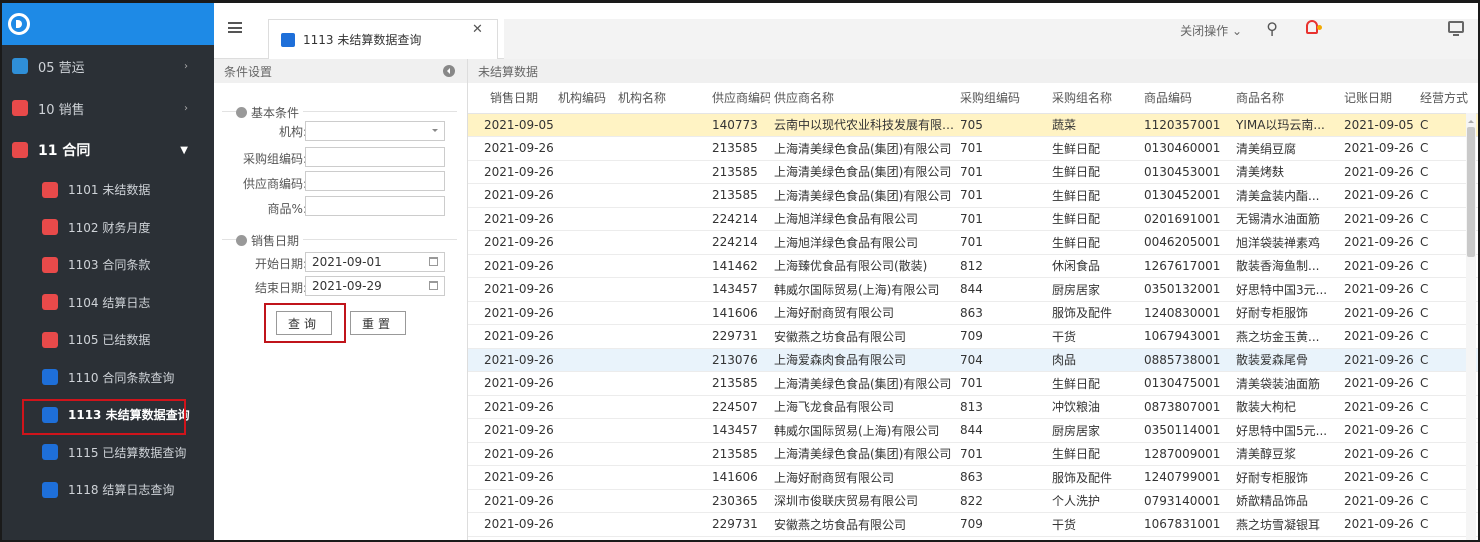 The width and height of the screenshot is (1480, 542). What do you see at coordinates (1286, 407) in the screenshot?
I see `table-cell: 散装大枸杞` at bounding box center [1286, 407].